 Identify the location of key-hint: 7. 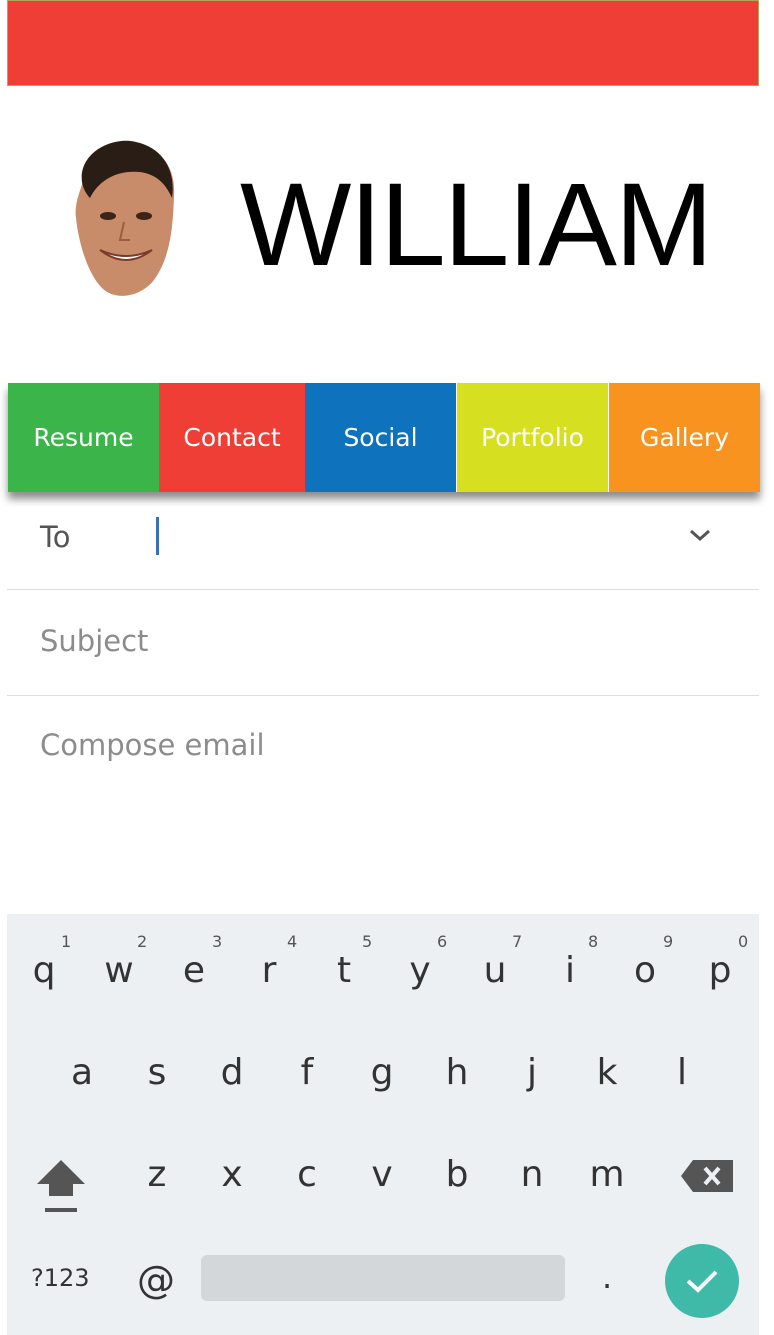
(517, 941).